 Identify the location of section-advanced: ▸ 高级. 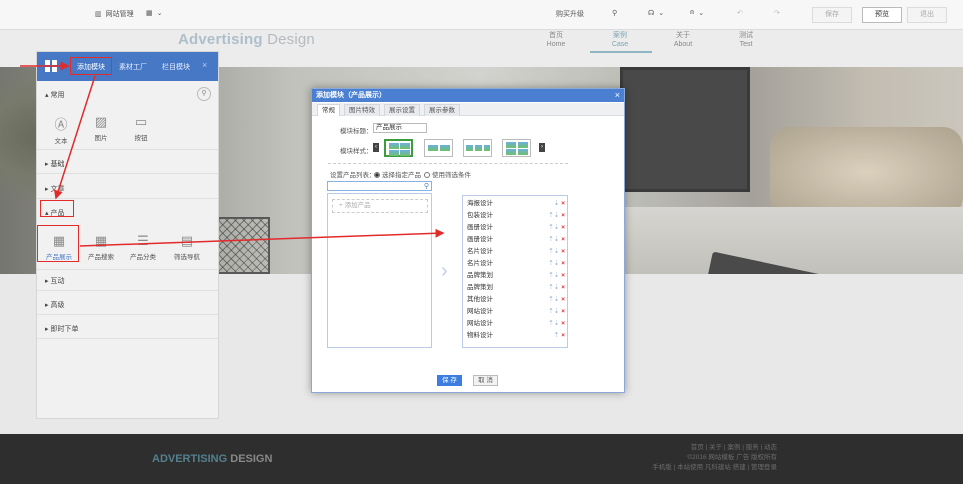
(54, 305).